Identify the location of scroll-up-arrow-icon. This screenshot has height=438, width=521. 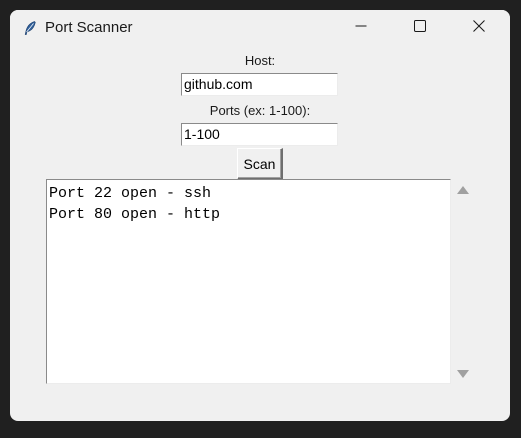
(463, 190).